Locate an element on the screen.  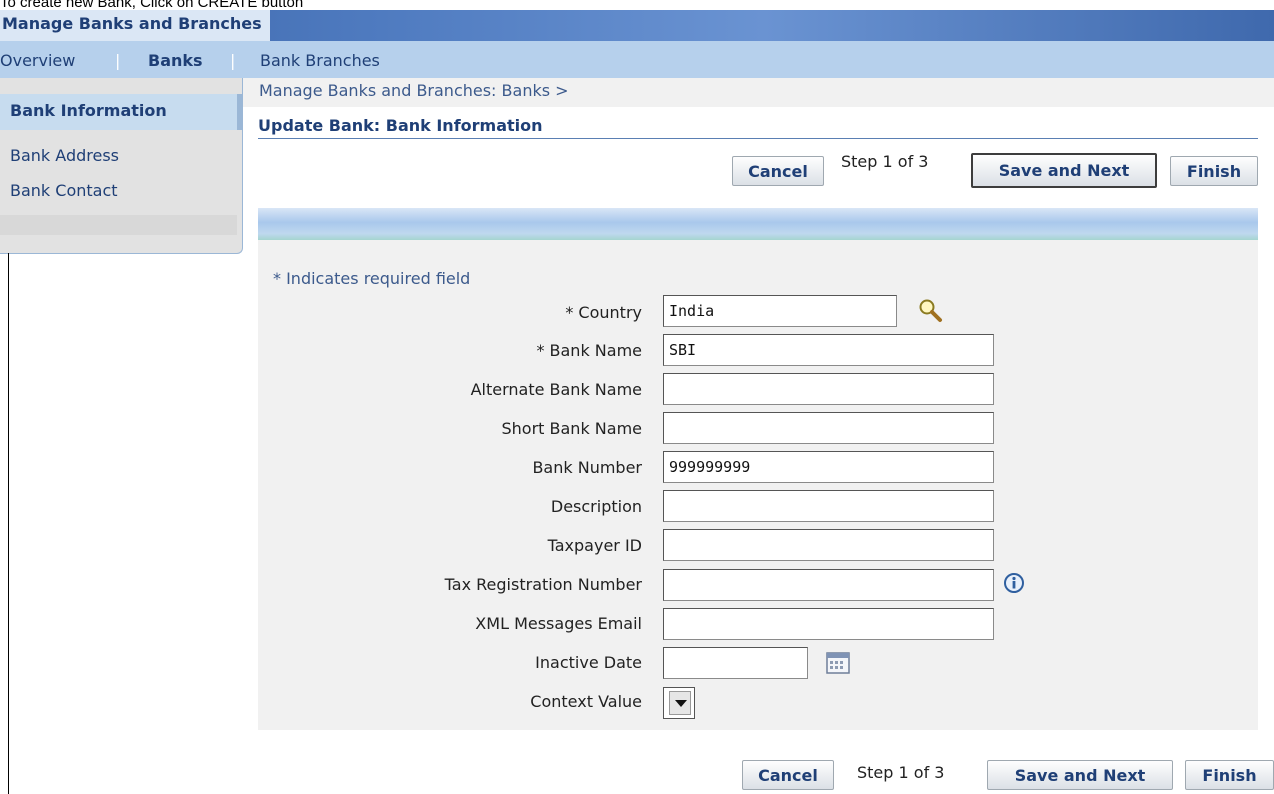
calendar-icon is located at coordinates (838, 663).